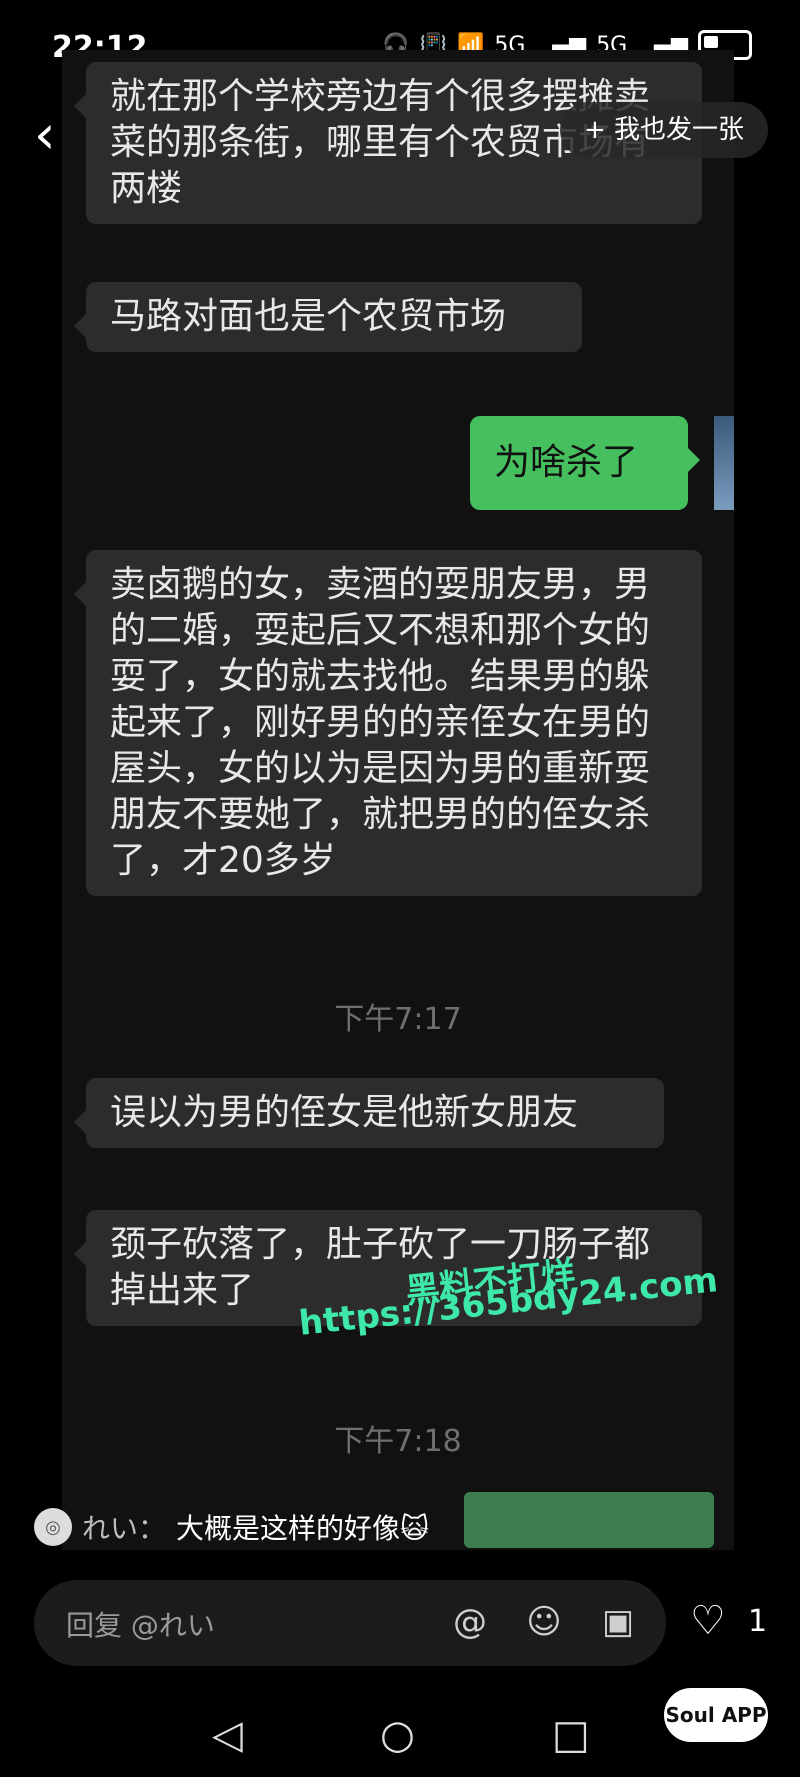  Describe the element at coordinates (227, 1735) in the screenshot. I see `nav-back-icon: ◁` at that location.